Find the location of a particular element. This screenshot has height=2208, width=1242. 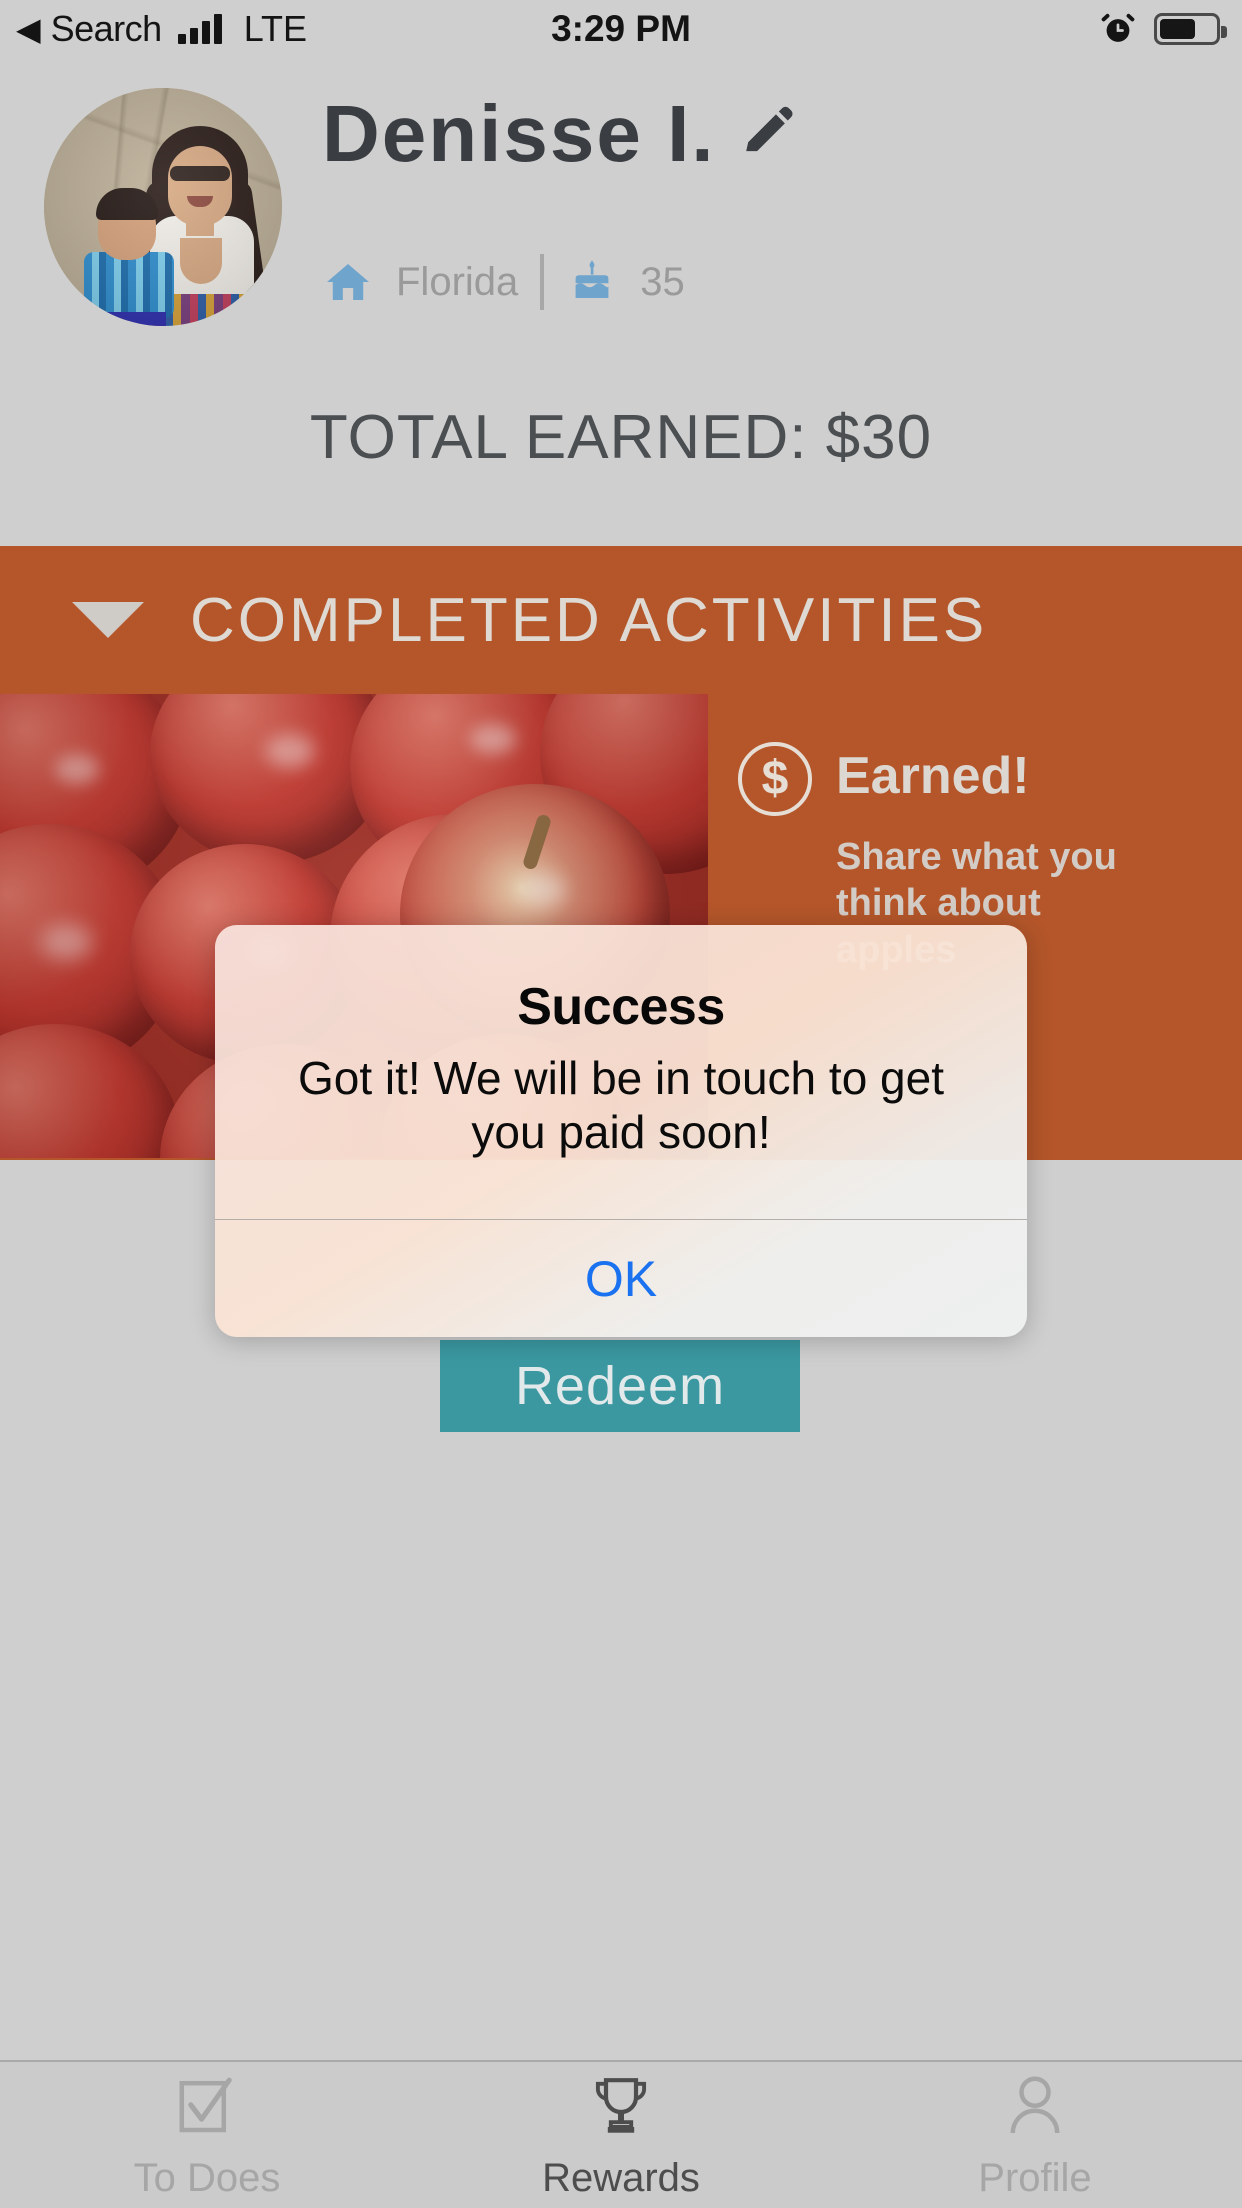

tab-rewards: Rewards is located at coordinates (621, 2135).